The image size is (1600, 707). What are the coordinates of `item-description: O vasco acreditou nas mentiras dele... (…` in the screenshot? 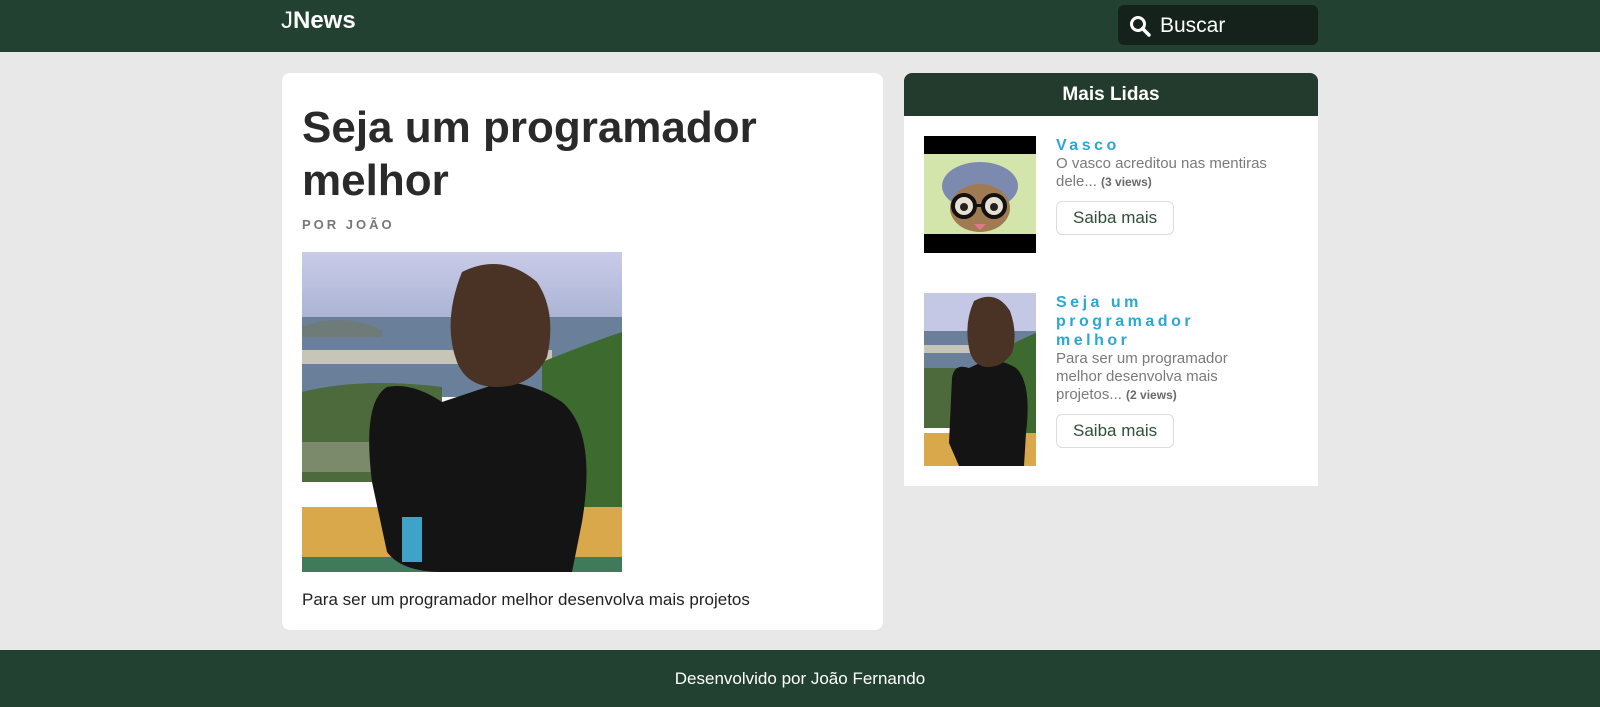 It's located at (1176, 173).